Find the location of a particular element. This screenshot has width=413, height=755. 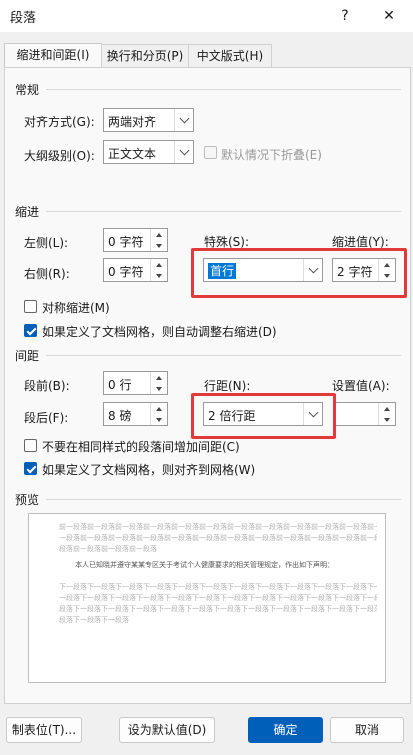

collapse-checkbox is located at coordinates (210, 152).